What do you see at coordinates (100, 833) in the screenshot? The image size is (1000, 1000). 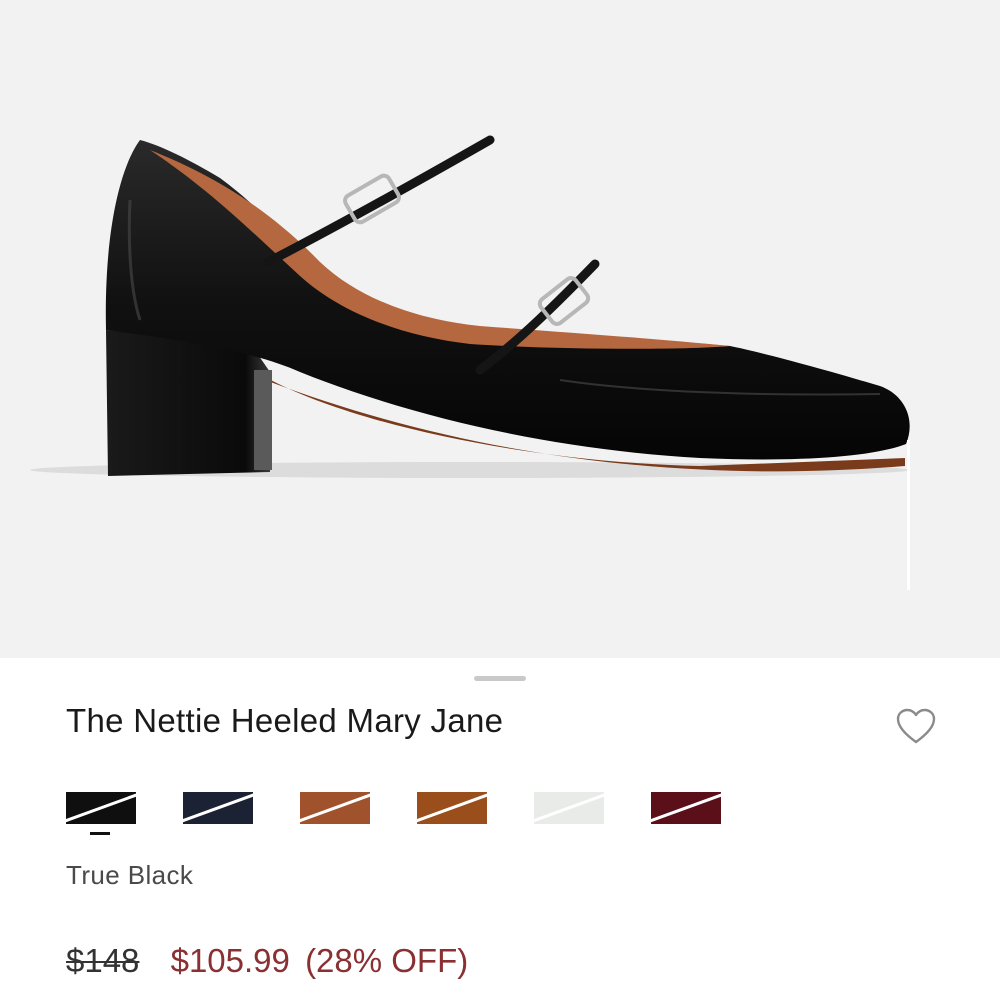 I see `selected-swatch-indicator` at bounding box center [100, 833].